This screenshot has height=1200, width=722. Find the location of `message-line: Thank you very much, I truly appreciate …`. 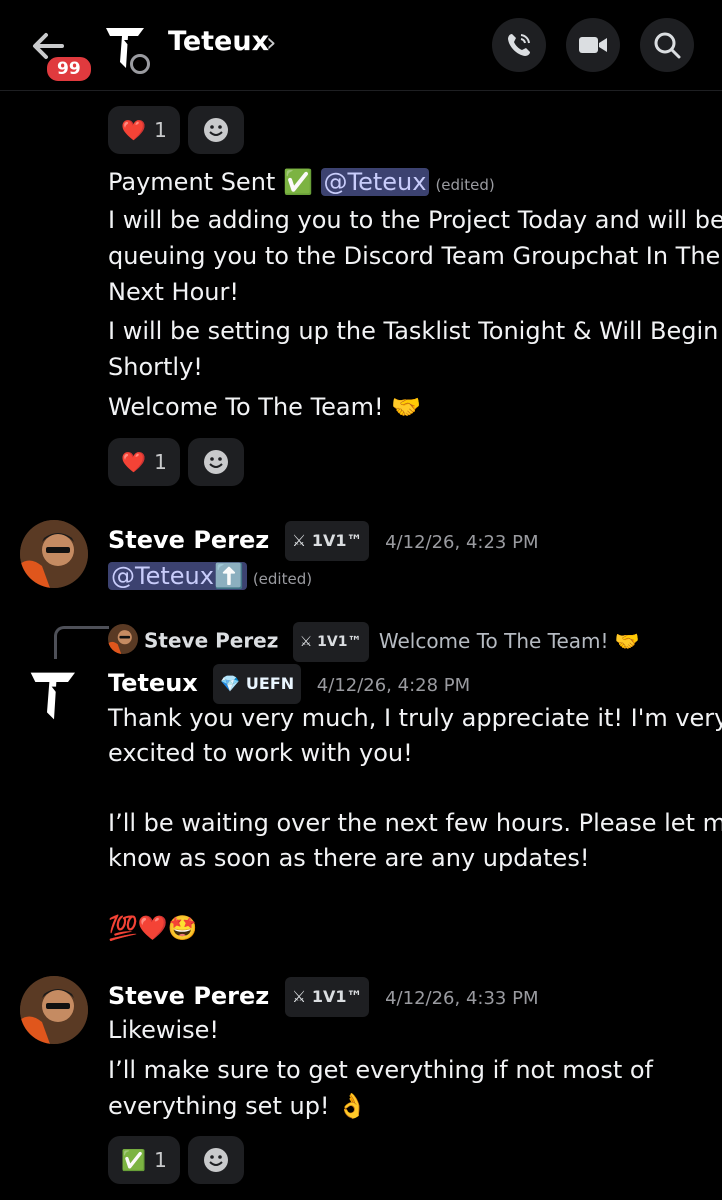

message-line: Thank you very much, I truly appreciate … is located at coordinates (415, 718).